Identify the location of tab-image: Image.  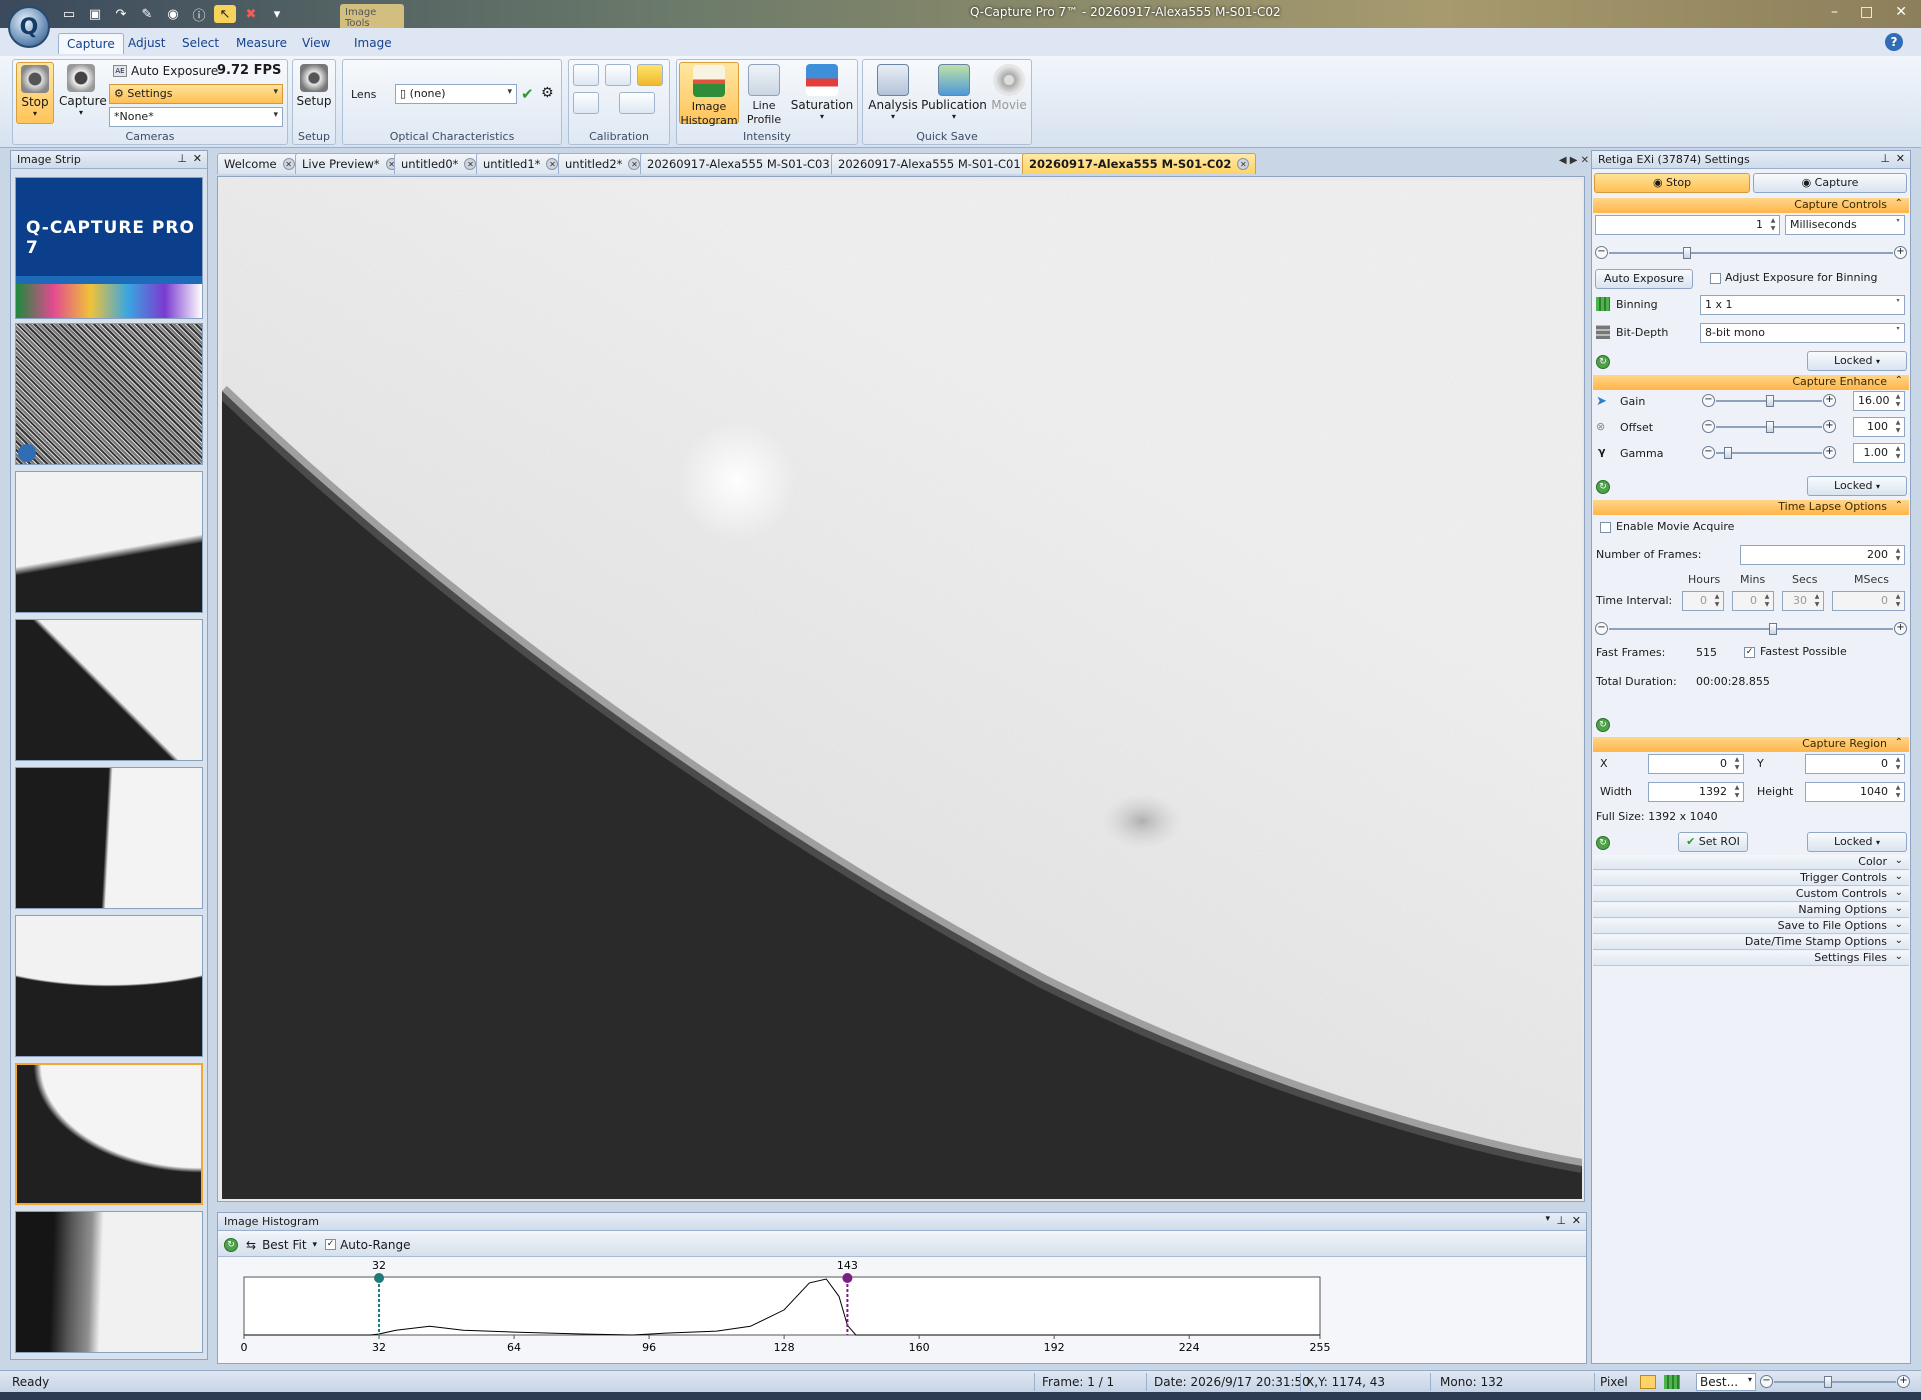
(373, 43).